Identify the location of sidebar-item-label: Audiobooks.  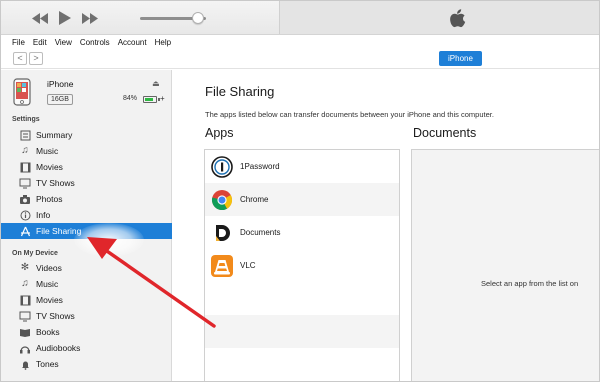
(58, 348).